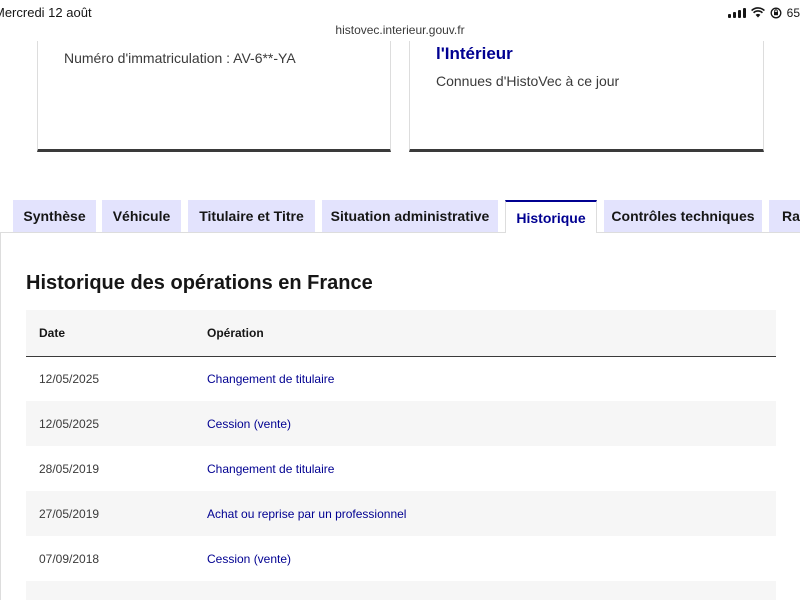  Describe the element at coordinates (551, 216) in the screenshot. I see `tab-historique: Historique` at that location.